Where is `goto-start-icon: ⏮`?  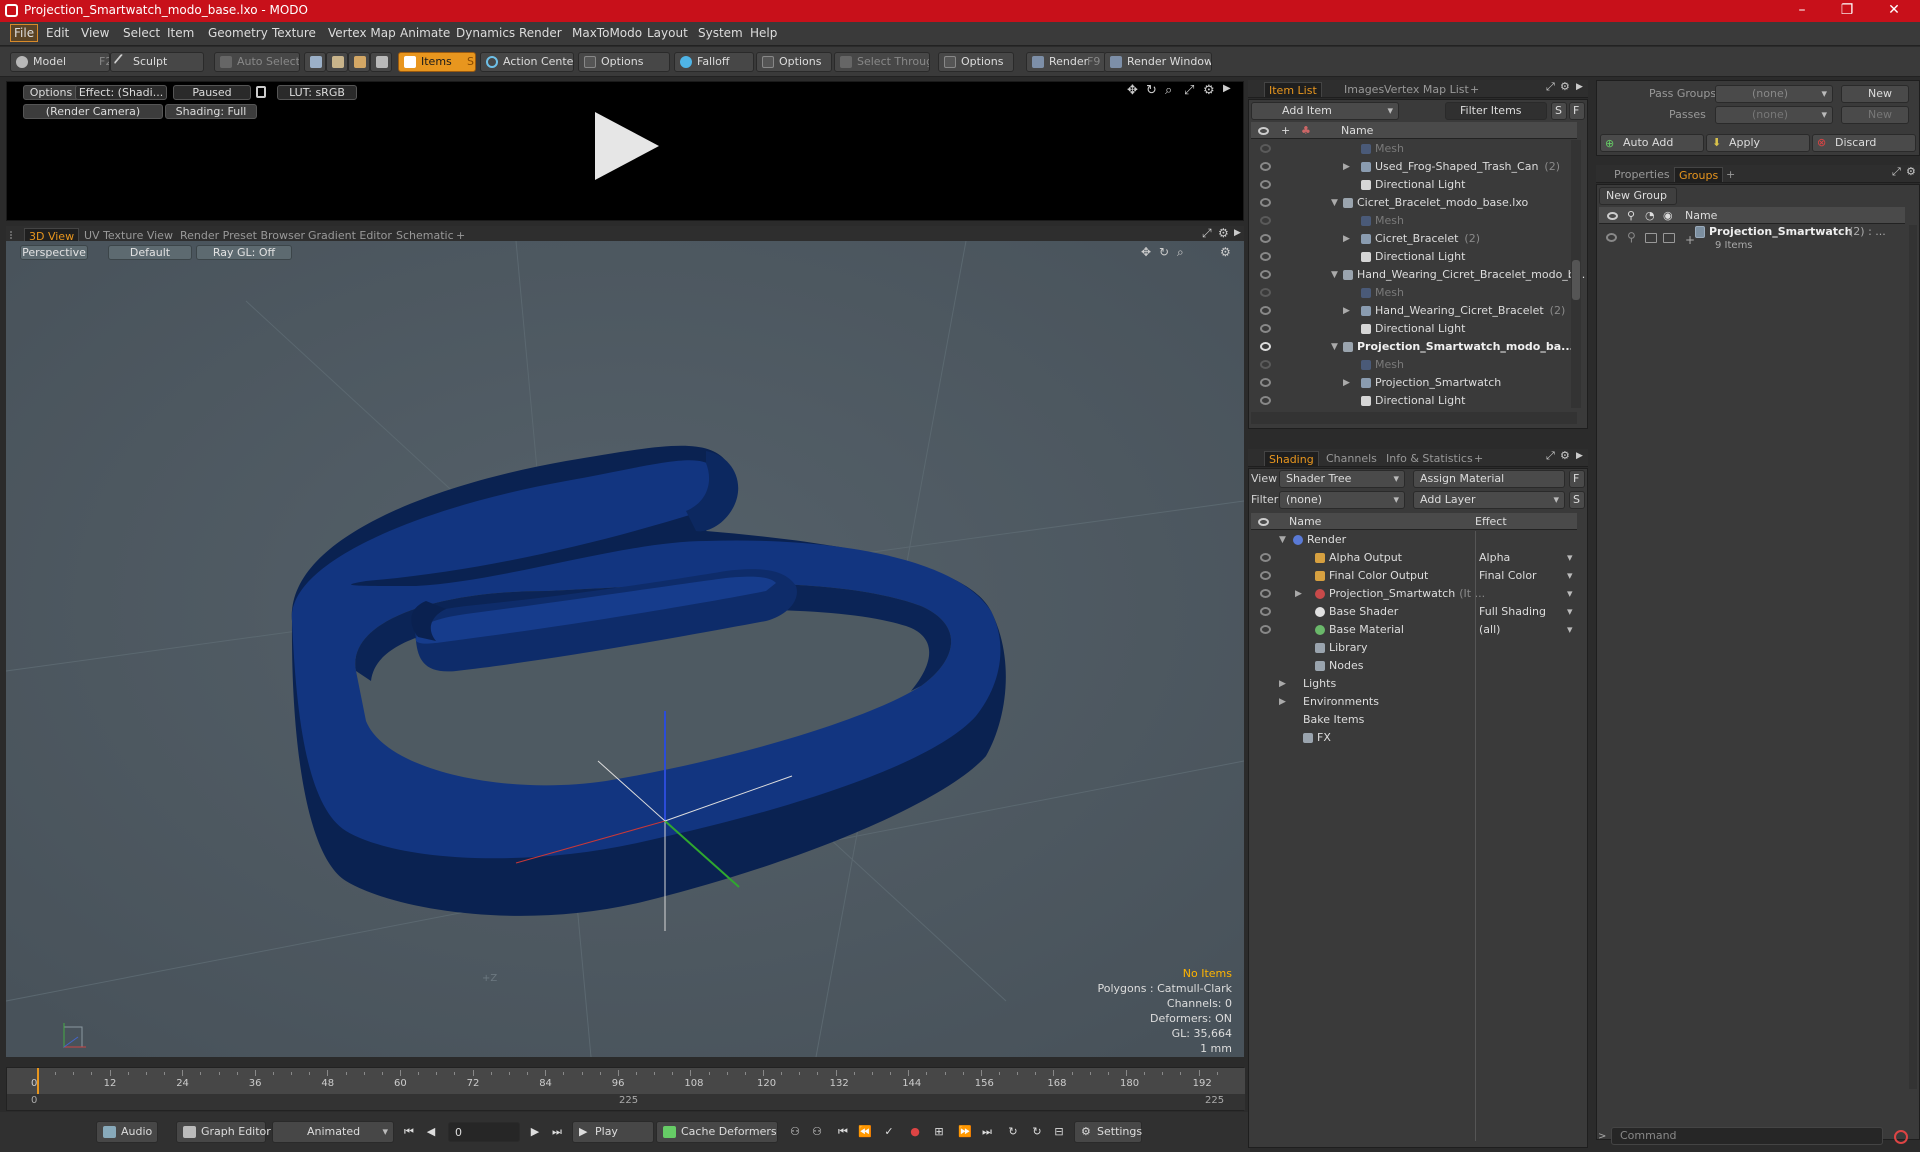 goto-start-icon: ⏮ is located at coordinates (409, 1132).